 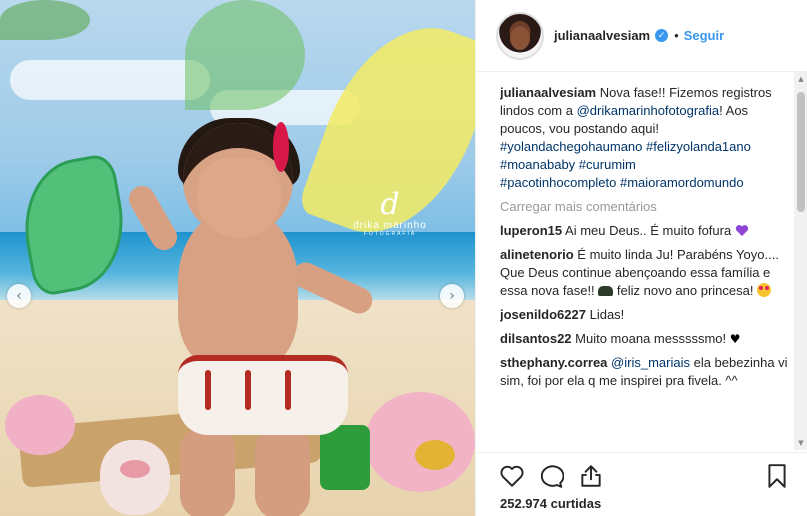 What do you see at coordinates (800, 443) in the screenshot?
I see `scroll-down-arrow-icon: ▼` at bounding box center [800, 443].